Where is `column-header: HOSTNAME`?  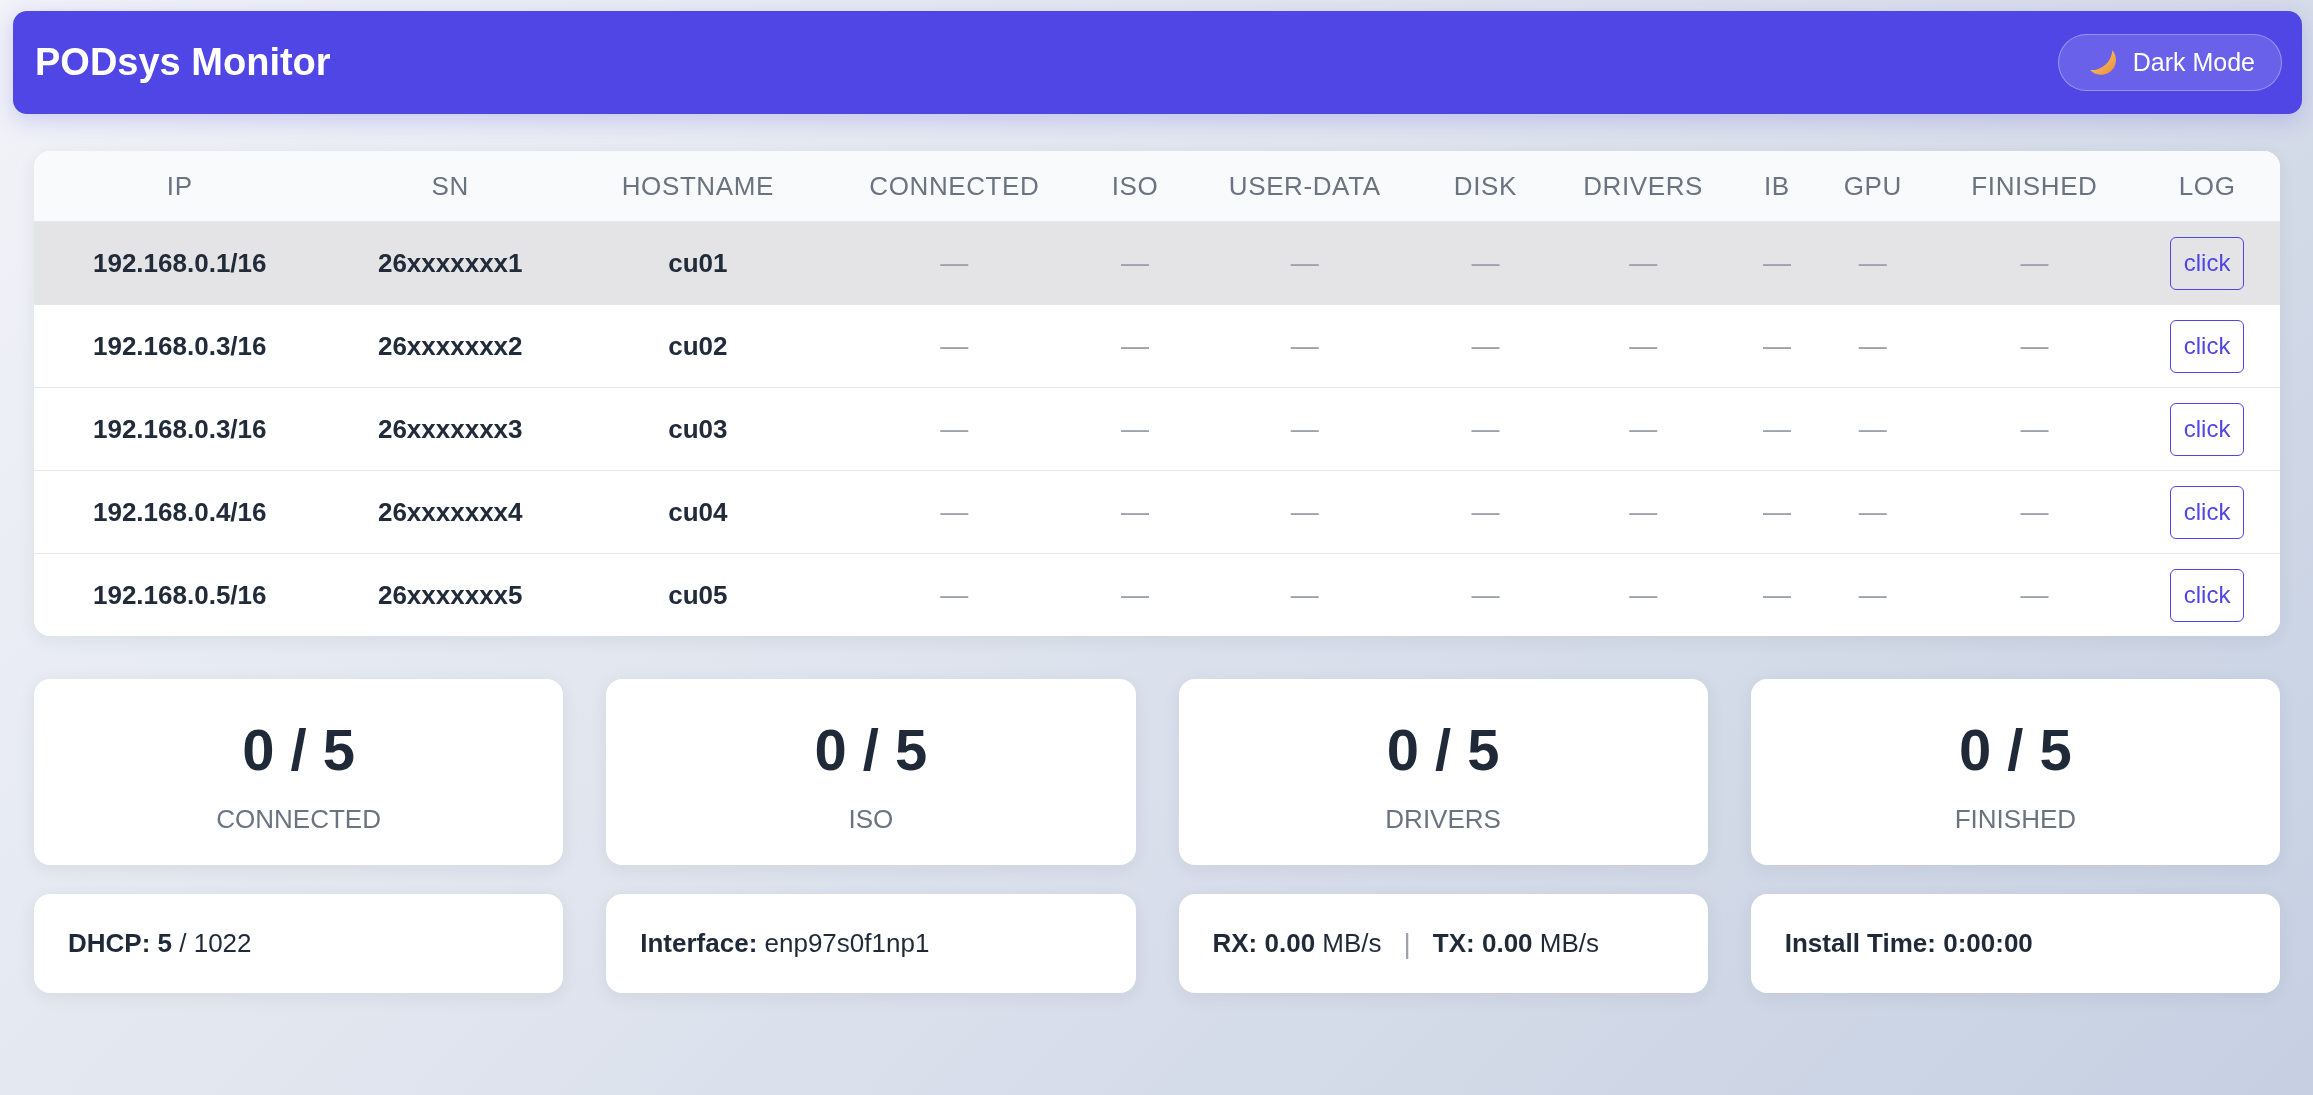 column-header: HOSTNAME is located at coordinates (697, 186).